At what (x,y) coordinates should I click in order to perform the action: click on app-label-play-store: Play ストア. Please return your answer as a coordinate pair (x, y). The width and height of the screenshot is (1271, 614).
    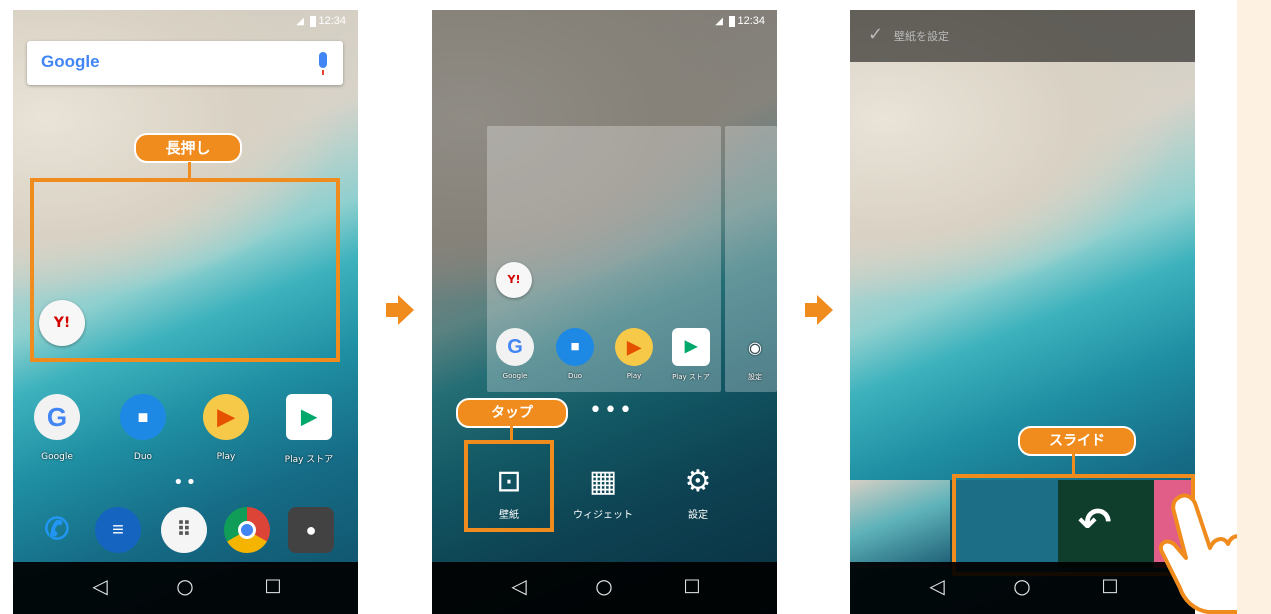
    Looking at the image, I should click on (309, 460).